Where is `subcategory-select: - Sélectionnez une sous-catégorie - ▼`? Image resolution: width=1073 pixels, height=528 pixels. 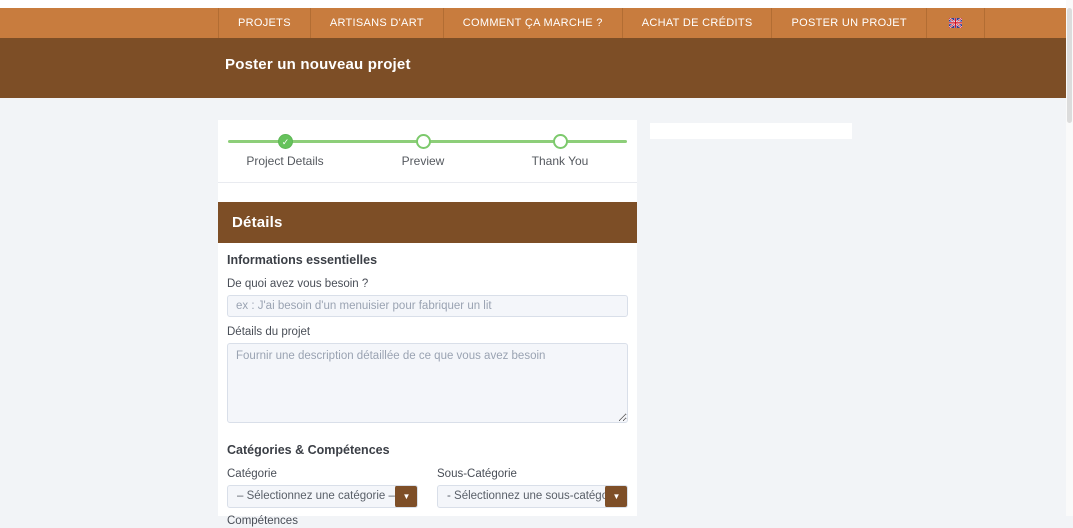 subcategory-select: - Sélectionnez une sous-catégorie - ▼ is located at coordinates (532, 496).